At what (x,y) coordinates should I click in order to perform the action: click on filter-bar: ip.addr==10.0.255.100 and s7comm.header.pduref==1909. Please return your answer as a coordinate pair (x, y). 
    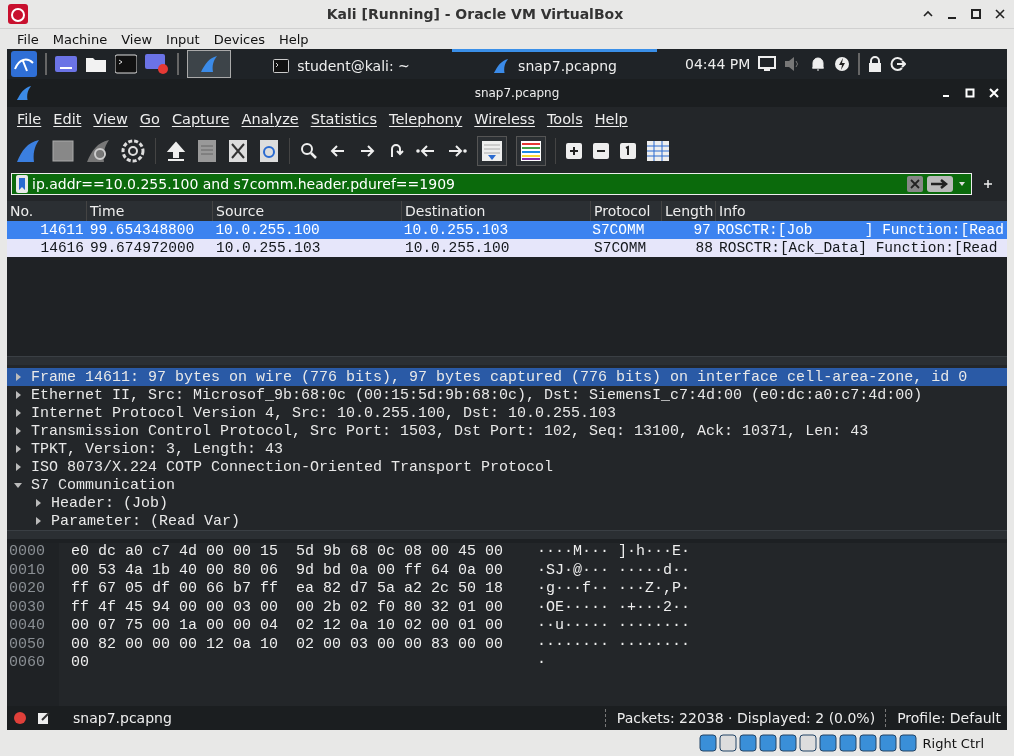
    Looking at the image, I should click on (491, 184).